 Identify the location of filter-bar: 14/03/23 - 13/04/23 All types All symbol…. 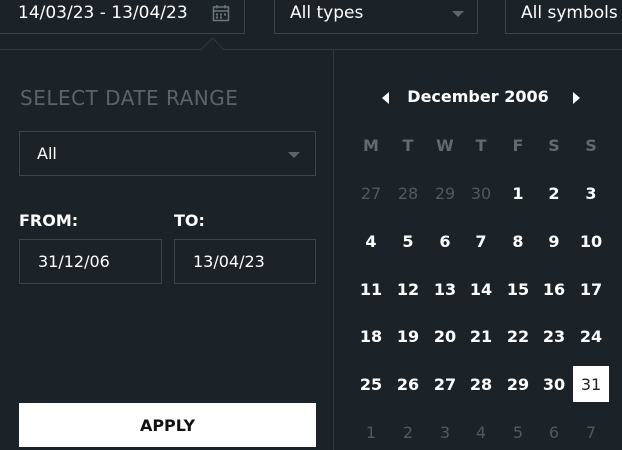
(311, 25).